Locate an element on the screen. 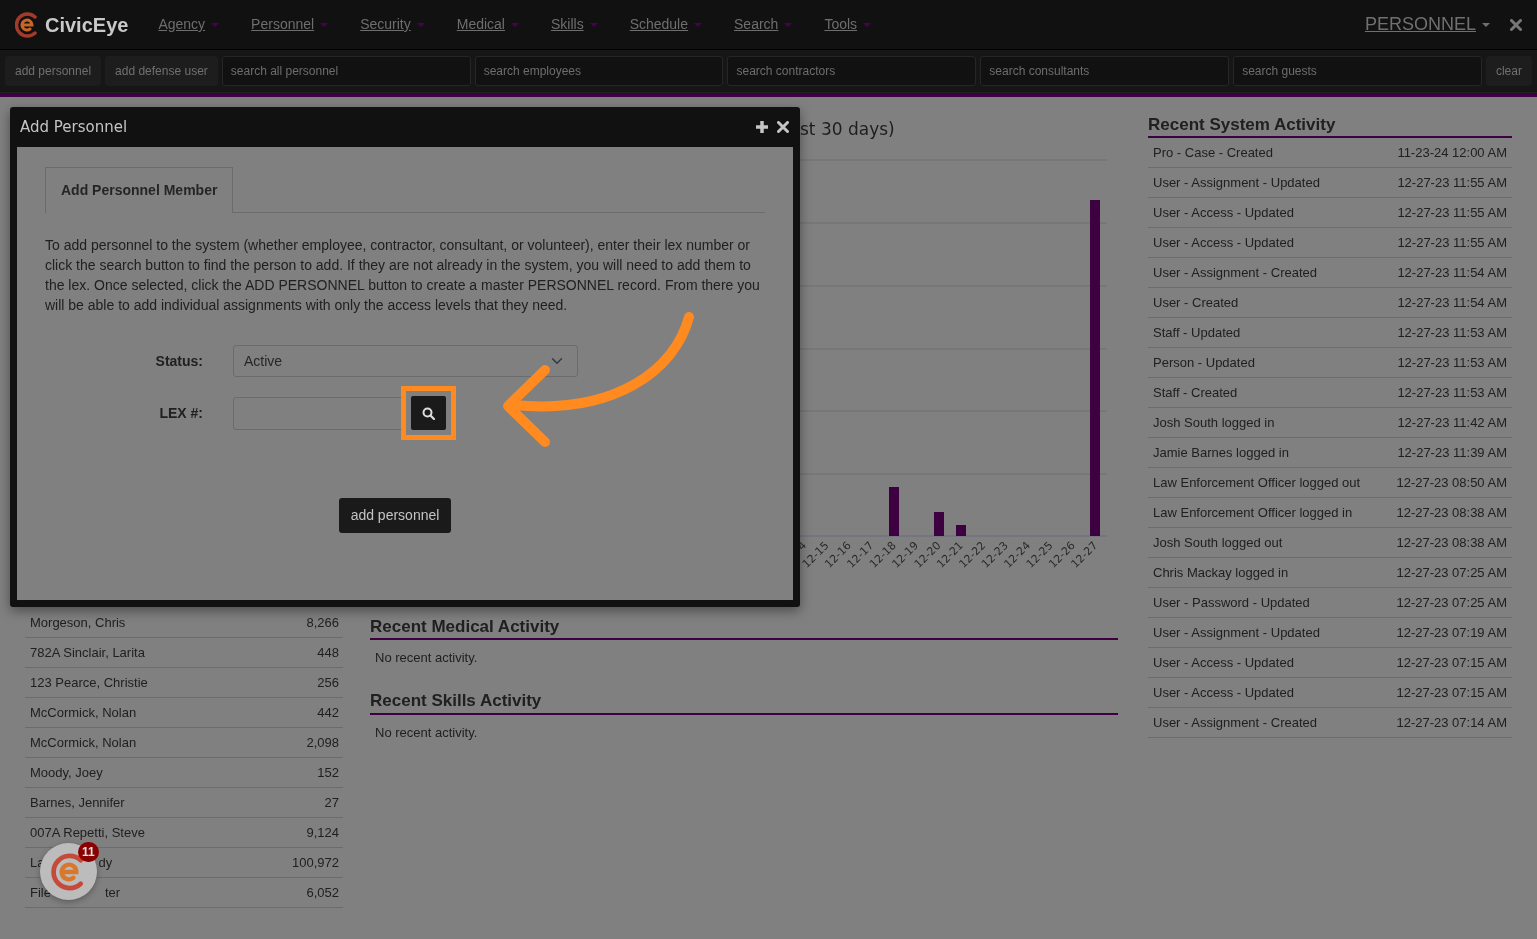  table-cell-text: dy is located at coordinates (105, 862).